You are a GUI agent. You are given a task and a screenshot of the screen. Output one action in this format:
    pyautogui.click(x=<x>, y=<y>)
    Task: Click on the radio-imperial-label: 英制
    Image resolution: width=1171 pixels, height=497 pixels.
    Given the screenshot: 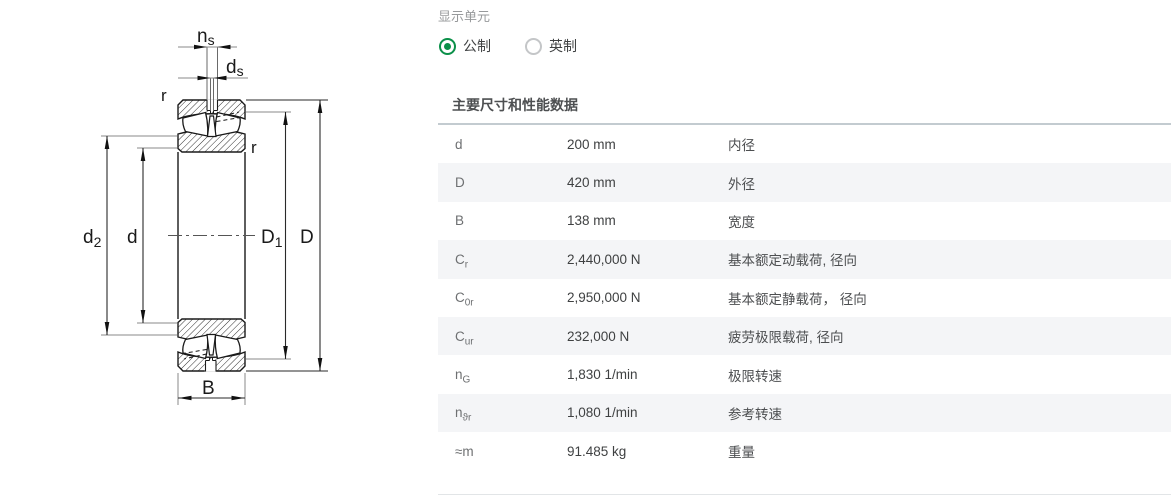 What is the action you would take?
    pyautogui.click(x=563, y=46)
    